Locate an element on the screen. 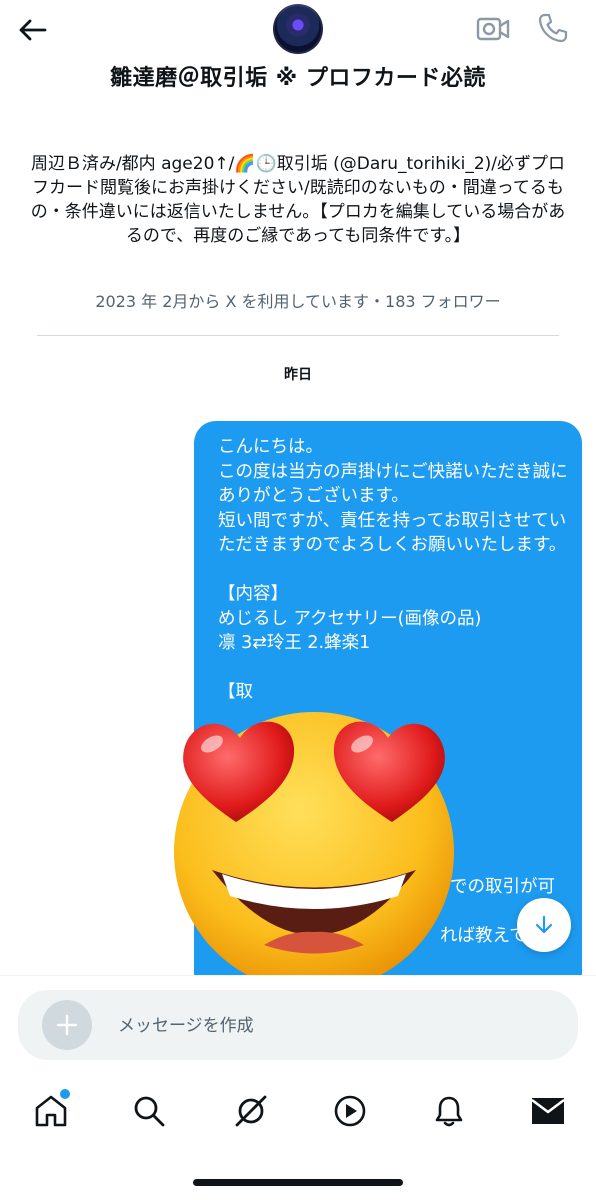 This screenshot has height=1200, width=596. tab-messages is located at coordinates (548, 1111).